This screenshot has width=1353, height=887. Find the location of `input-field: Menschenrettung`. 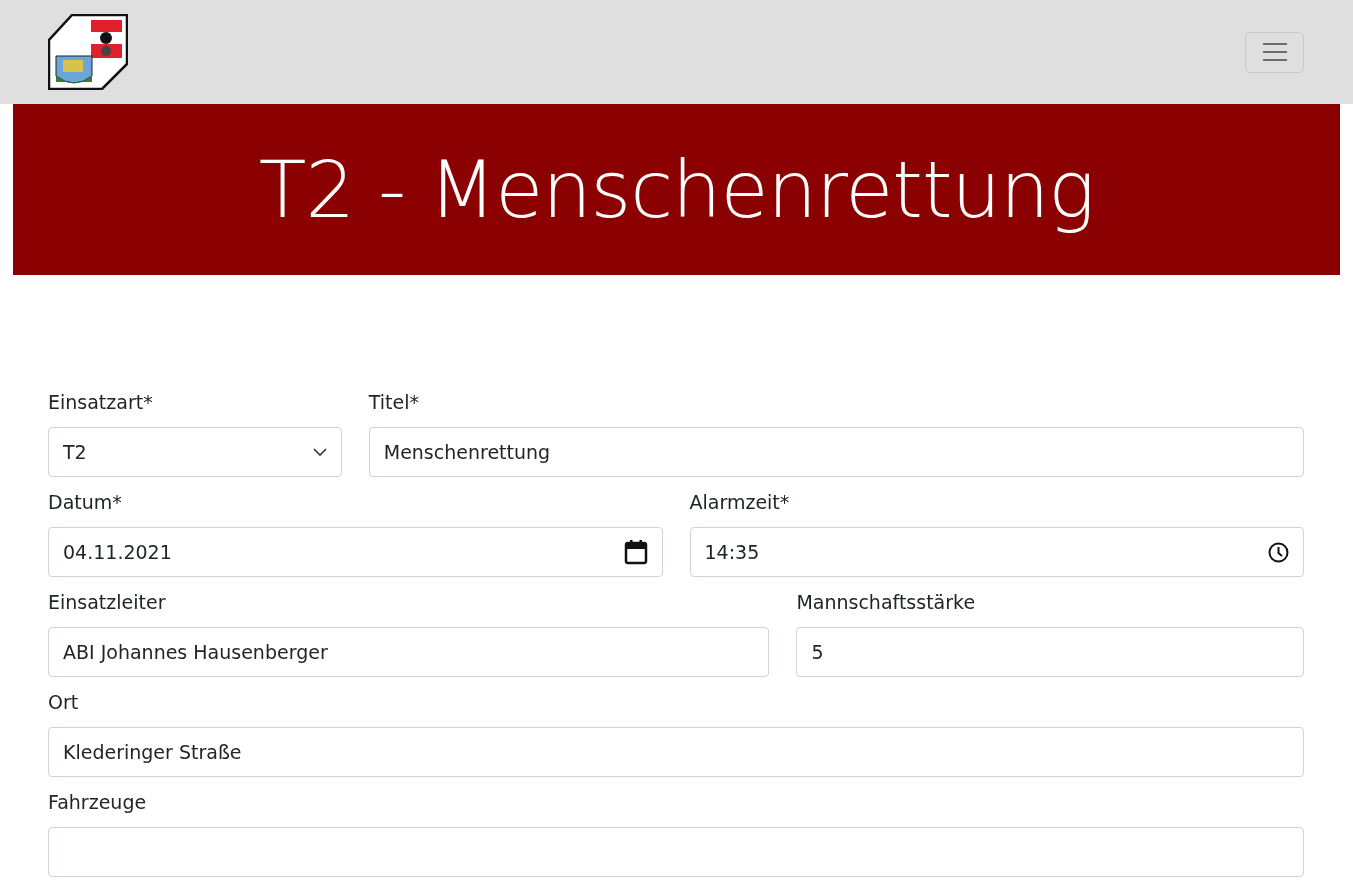

input-field: Menschenrettung is located at coordinates (836, 452).